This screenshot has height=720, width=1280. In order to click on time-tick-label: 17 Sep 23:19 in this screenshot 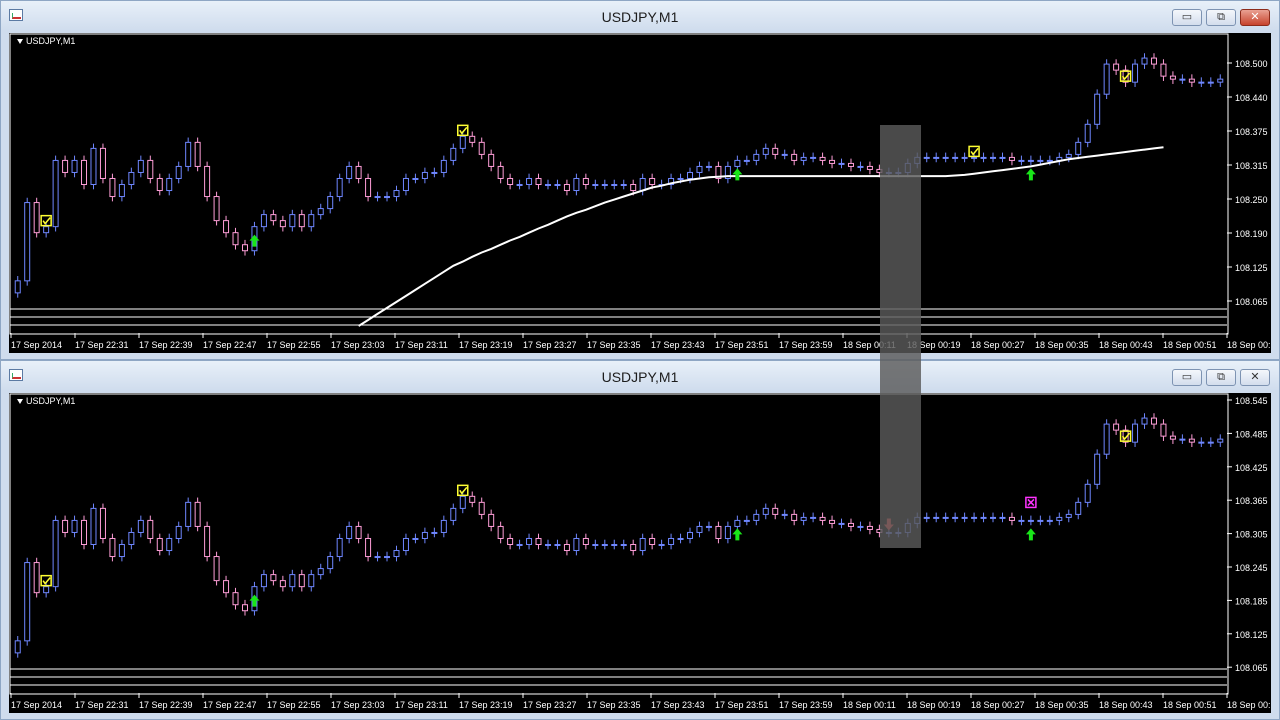, I will do `click(486, 705)`.